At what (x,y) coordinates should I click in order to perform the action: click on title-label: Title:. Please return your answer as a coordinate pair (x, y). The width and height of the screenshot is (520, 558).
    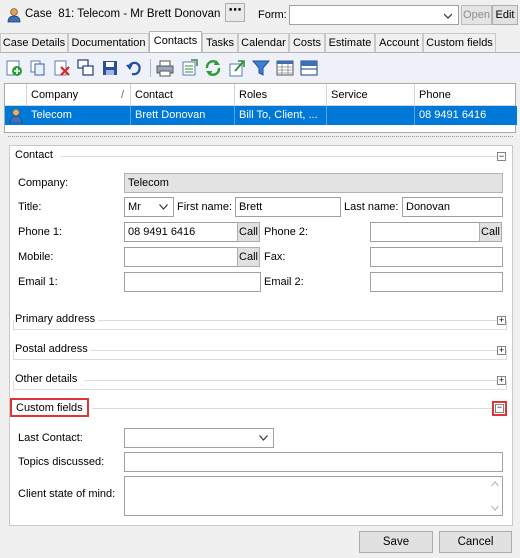
    Looking at the image, I should click on (30, 207).